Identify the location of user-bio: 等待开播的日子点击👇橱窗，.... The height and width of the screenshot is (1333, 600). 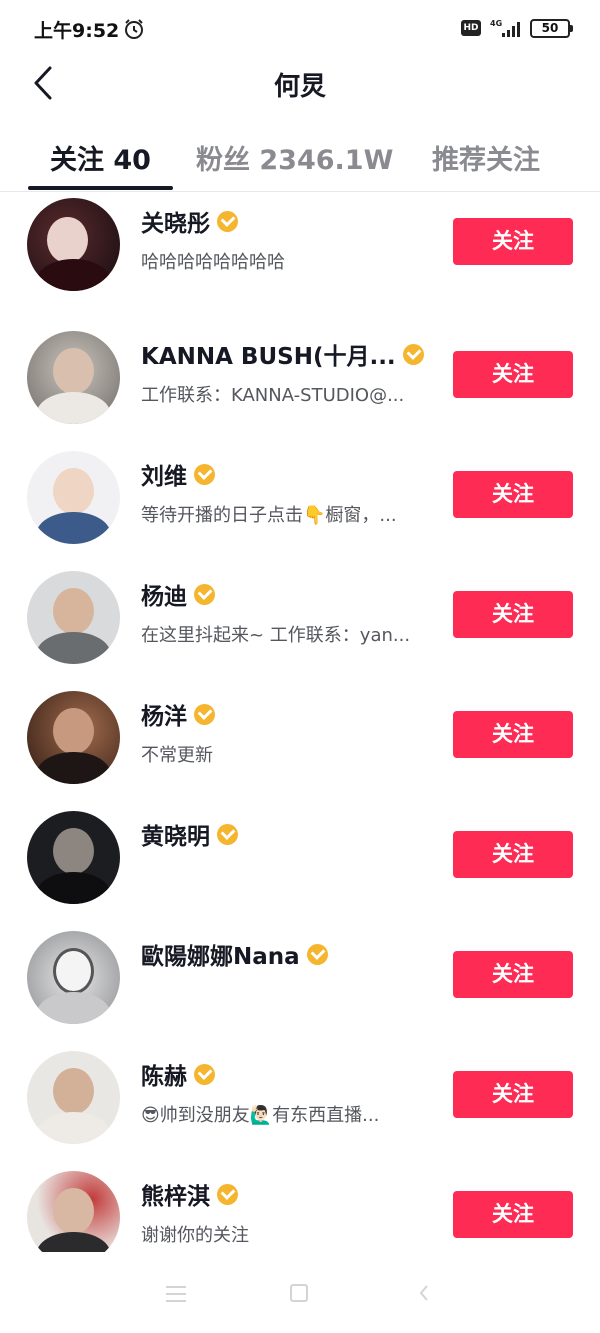
(269, 515).